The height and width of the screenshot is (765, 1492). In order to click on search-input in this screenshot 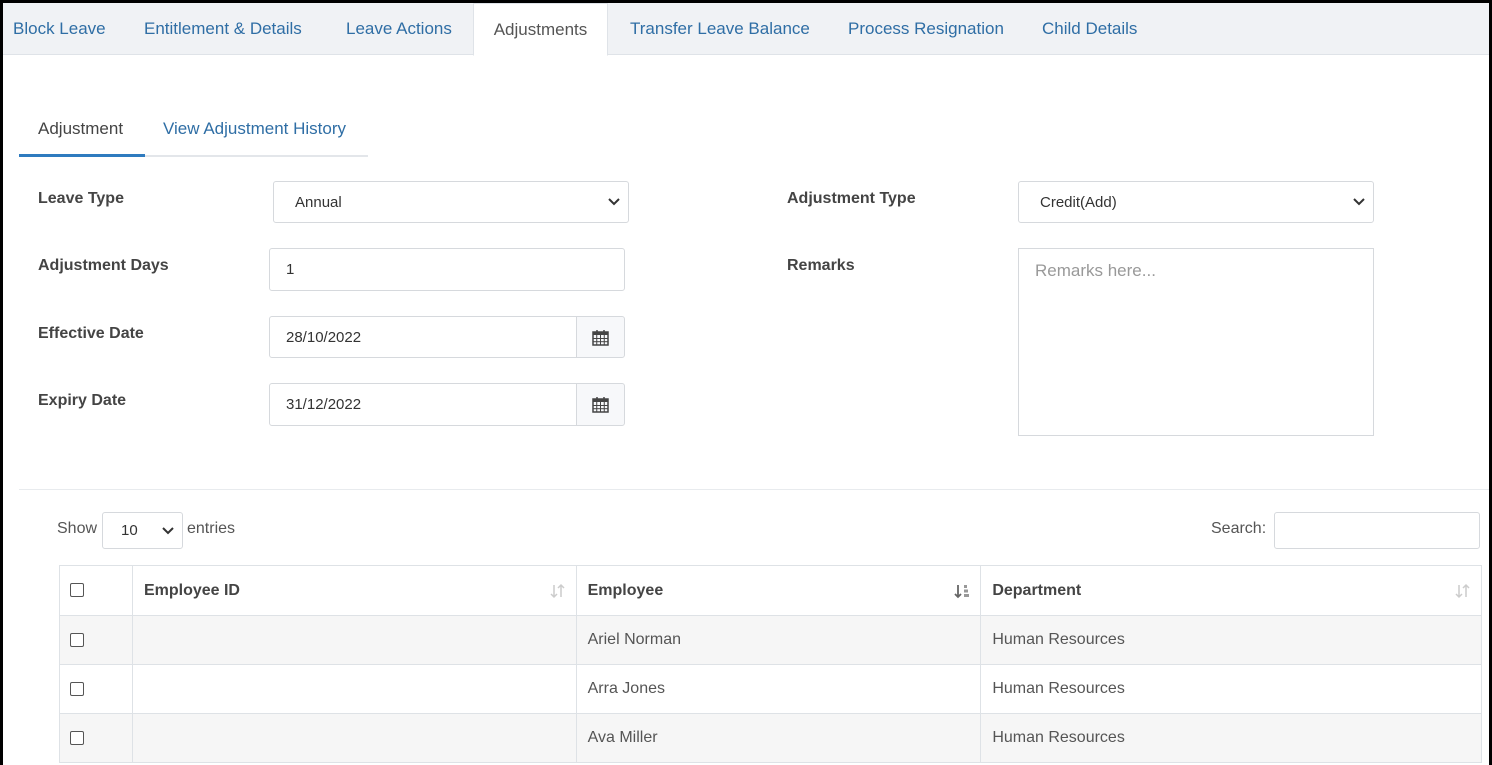, I will do `click(1377, 530)`.